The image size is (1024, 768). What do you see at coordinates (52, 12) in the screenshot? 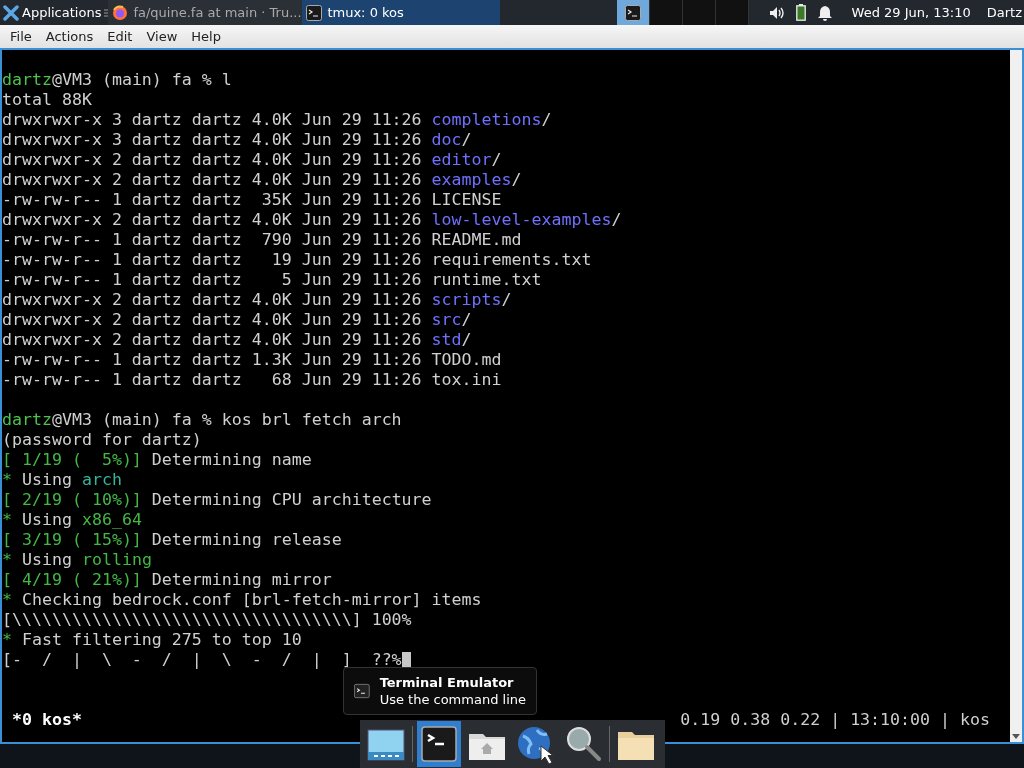
I see `applications-menu: Applications` at bounding box center [52, 12].